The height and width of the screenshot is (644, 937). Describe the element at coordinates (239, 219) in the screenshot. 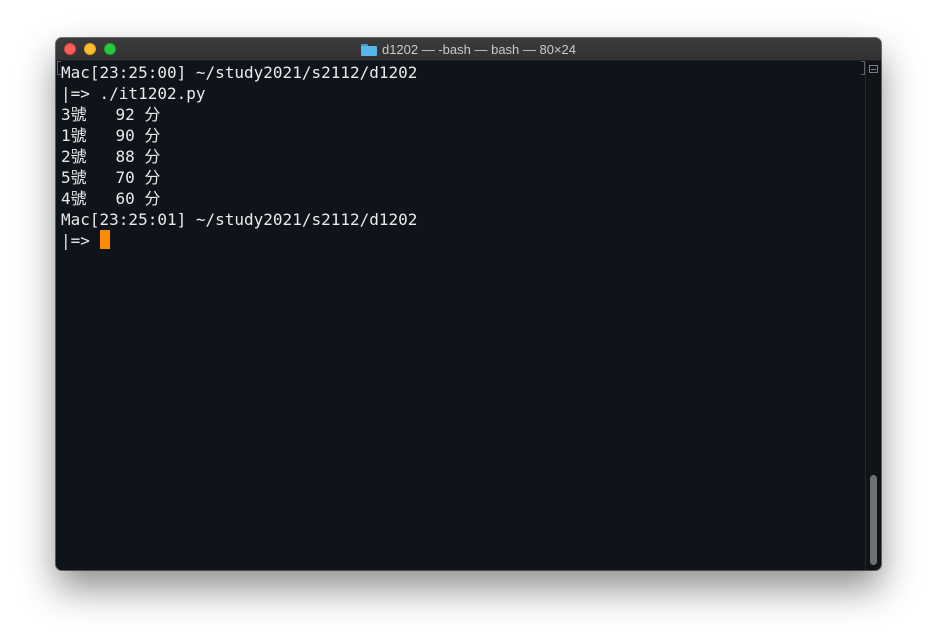

I see `terminal-line: Mac[23:25:01] ~/study2021/s2112/d1202` at that location.